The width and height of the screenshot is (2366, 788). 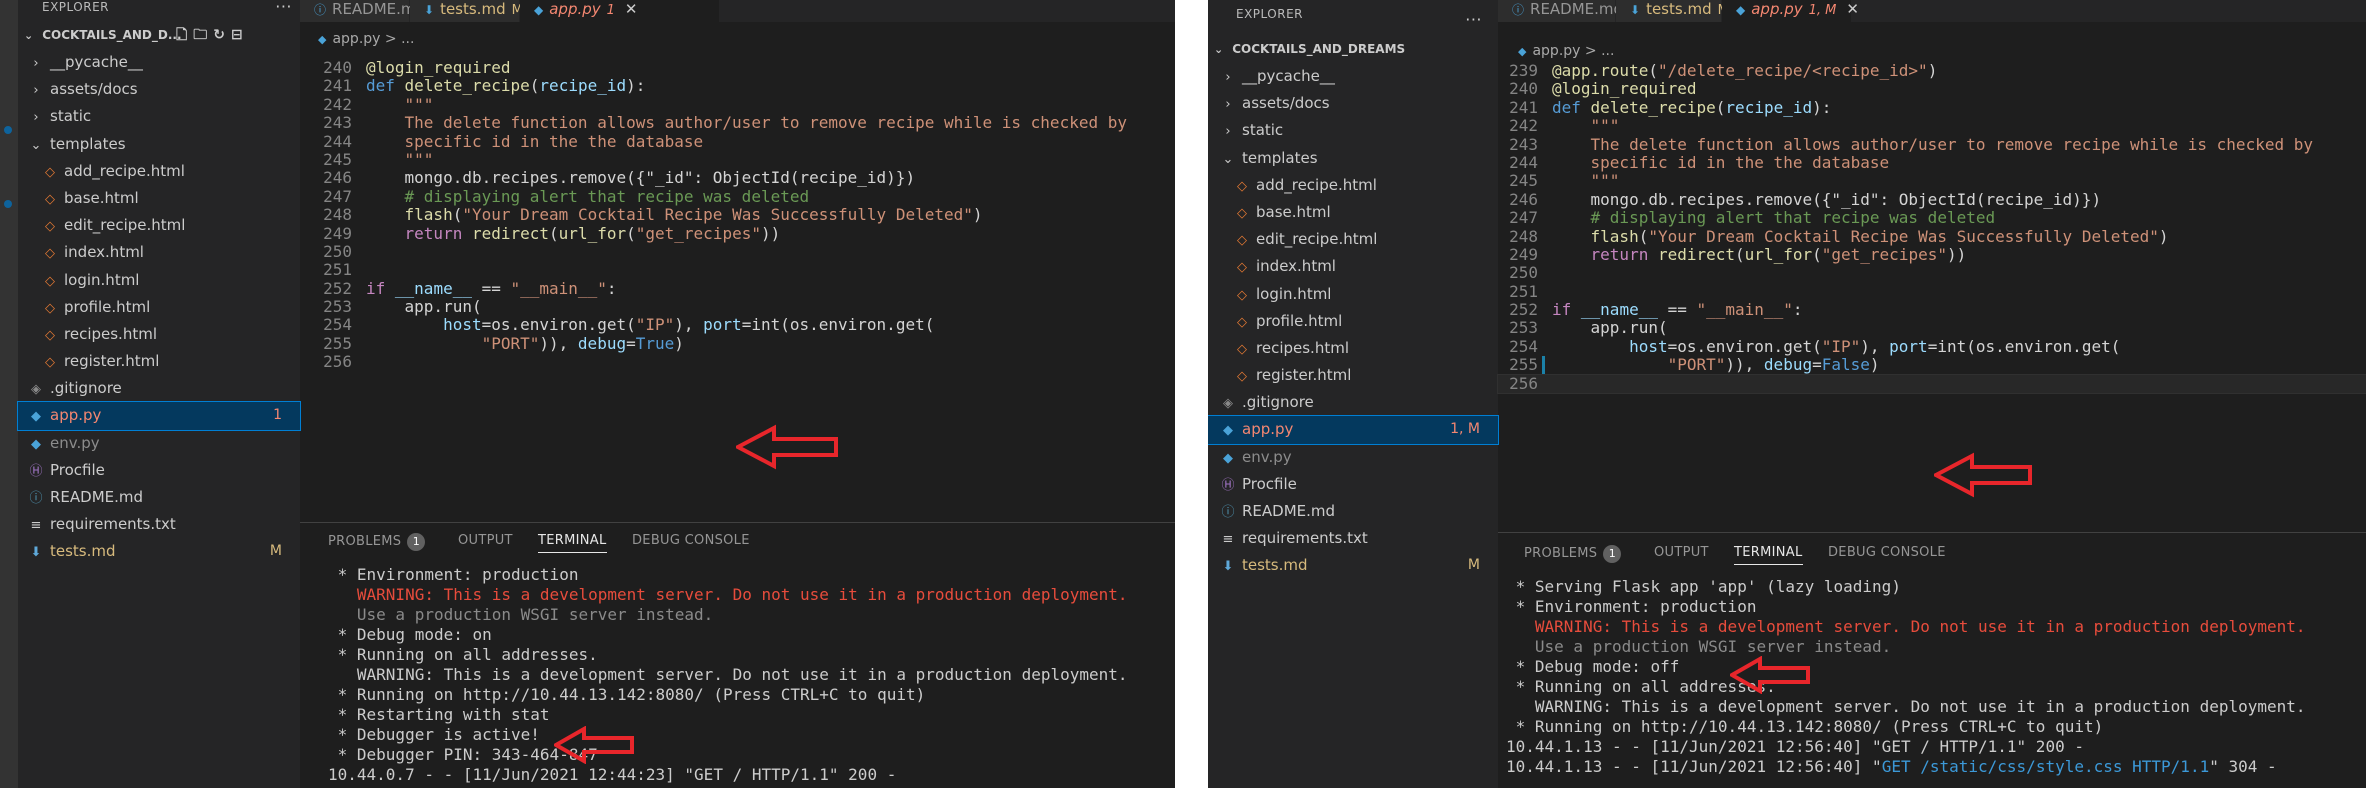 I want to click on project-folder-header: ⌄ COCKTAILS_AND_DREAMS, so click(x=1353, y=49).